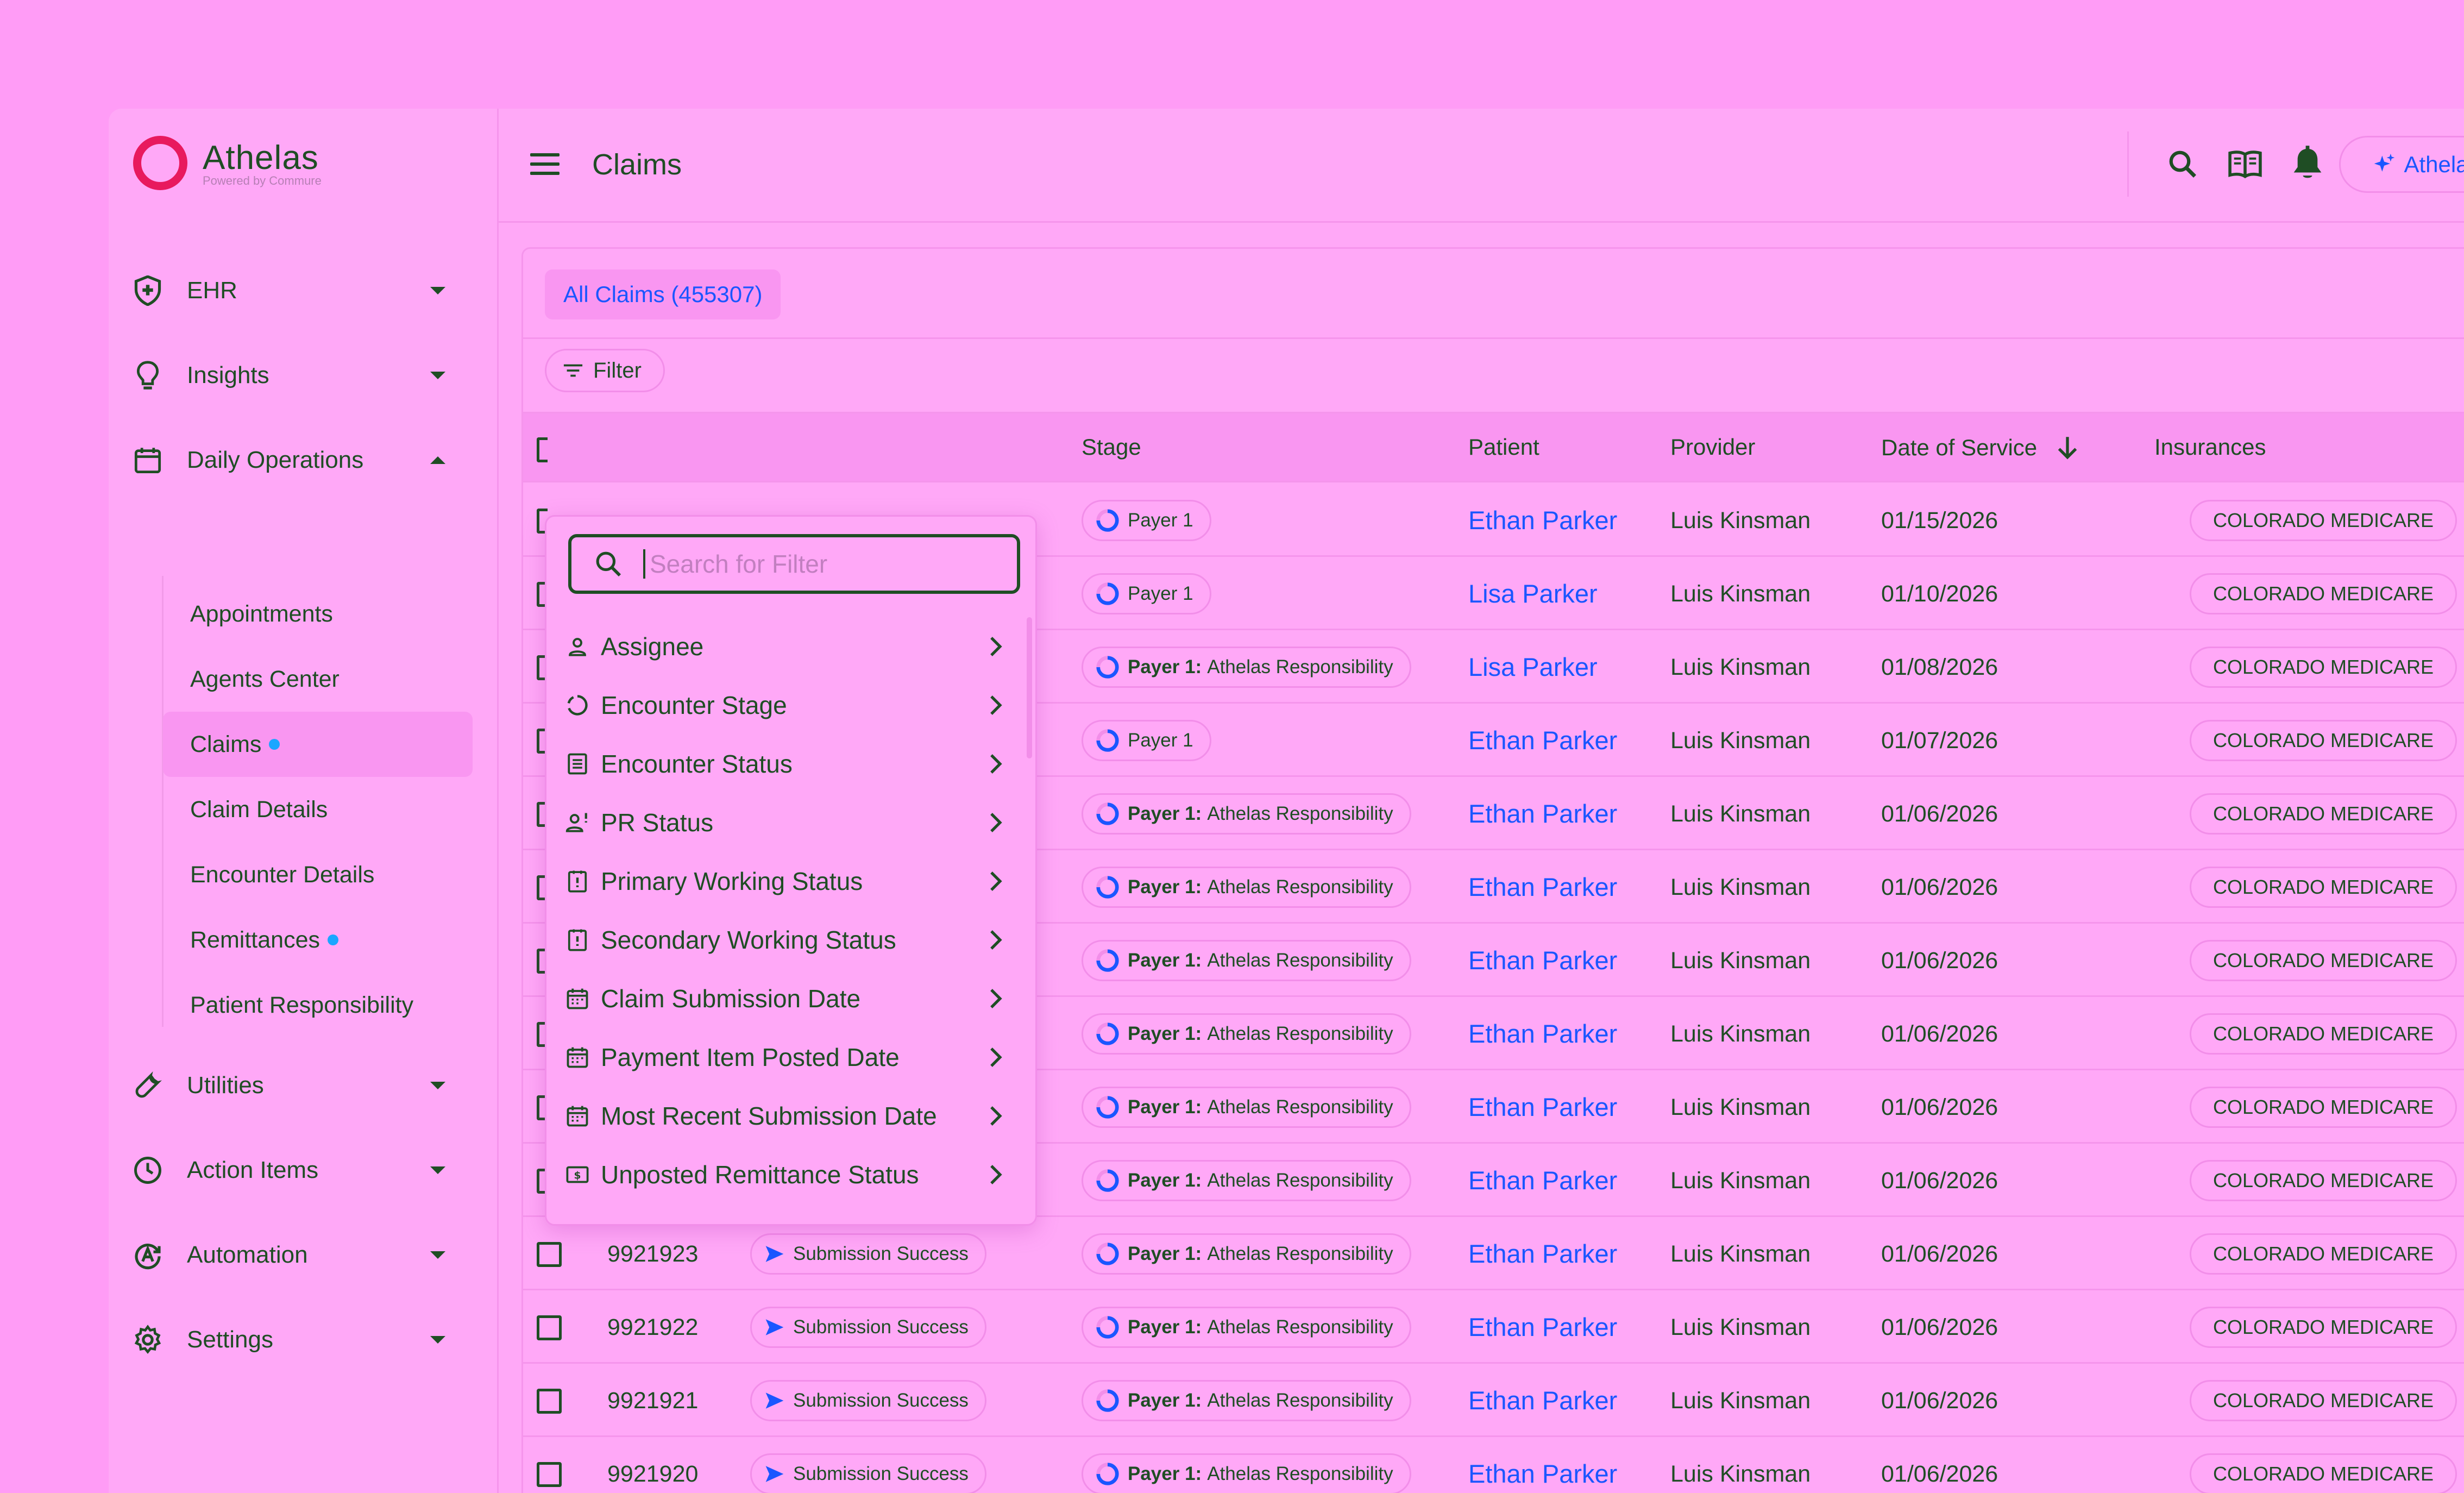 The width and height of the screenshot is (2464, 1493). I want to click on filter-search-field, so click(794, 564).